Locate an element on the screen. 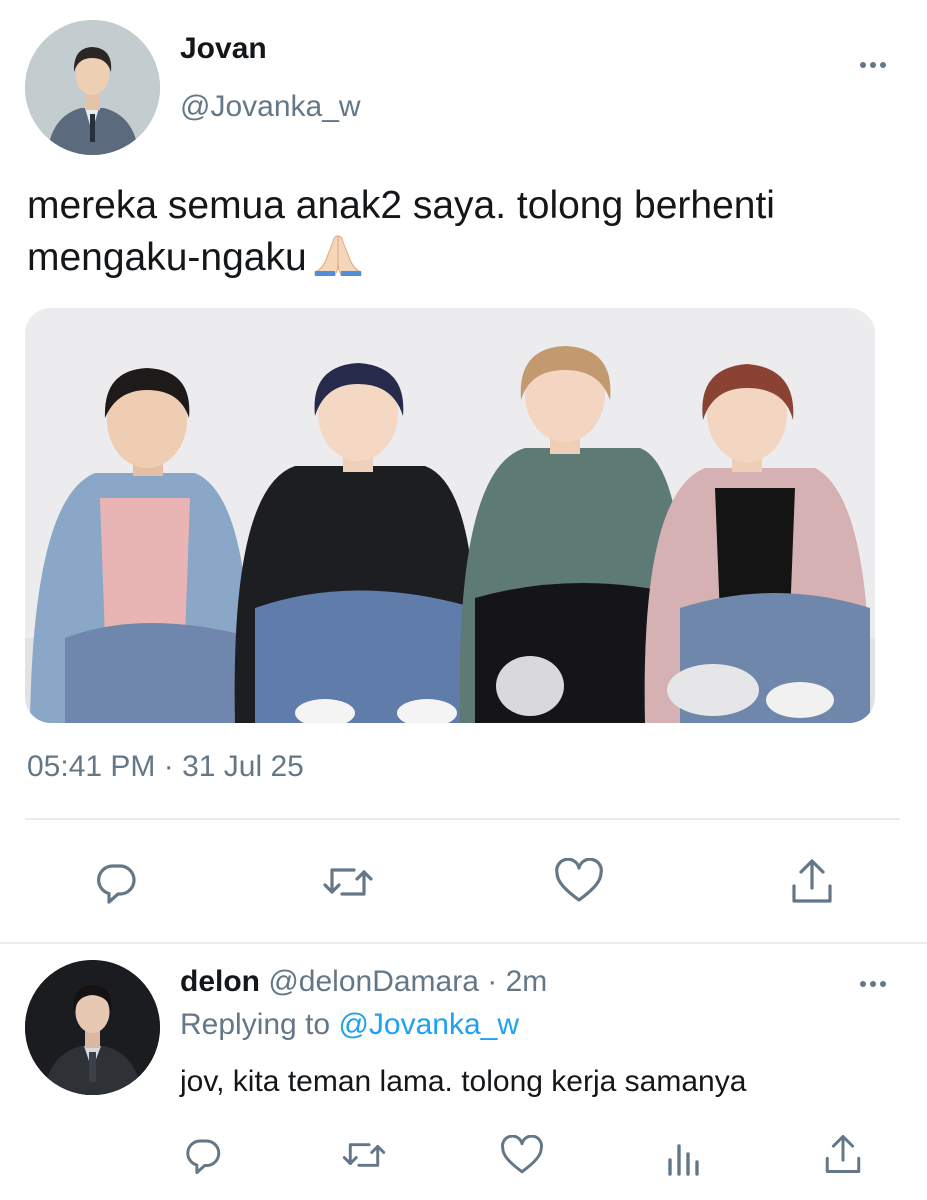 Image resolution: width=927 pixels, height=1200 pixels. reply-author-avatar is located at coordinates (92, 1027).